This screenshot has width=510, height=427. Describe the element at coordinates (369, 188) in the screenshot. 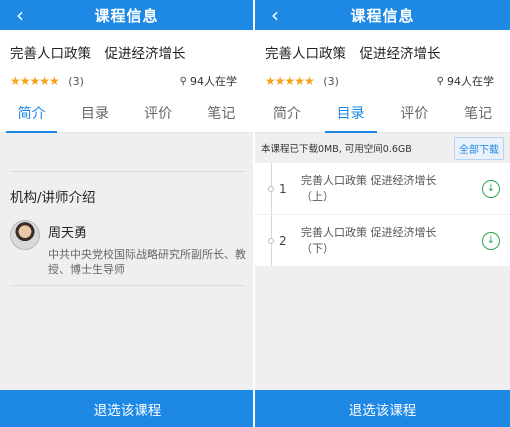

I see `chapter-name: 完善人口政策 促进经济增长（上）` at that location.